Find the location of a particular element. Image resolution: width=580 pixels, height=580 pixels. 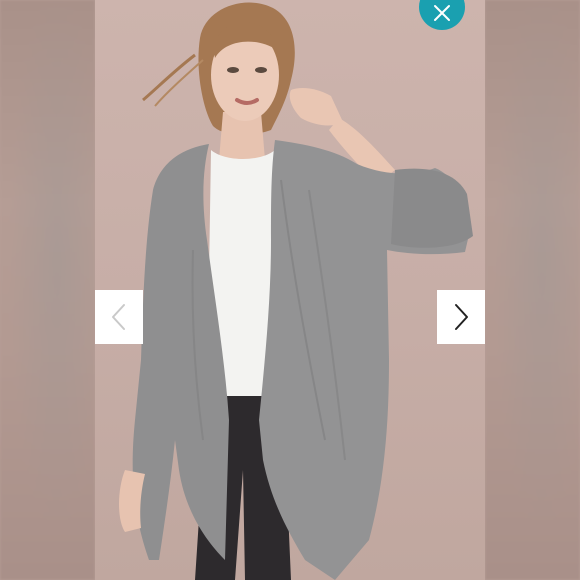

previous-image-button is located at coordinates (119, 317).